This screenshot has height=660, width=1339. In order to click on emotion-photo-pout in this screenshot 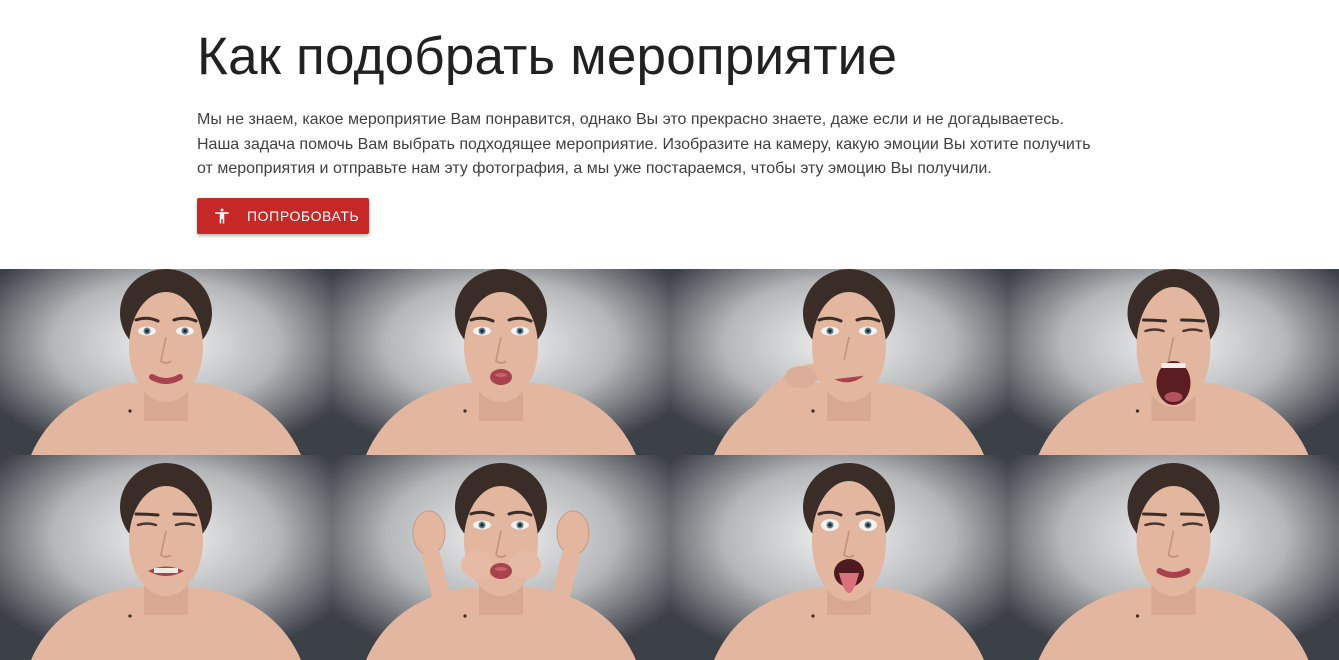, I will do `click(501, 362)`.